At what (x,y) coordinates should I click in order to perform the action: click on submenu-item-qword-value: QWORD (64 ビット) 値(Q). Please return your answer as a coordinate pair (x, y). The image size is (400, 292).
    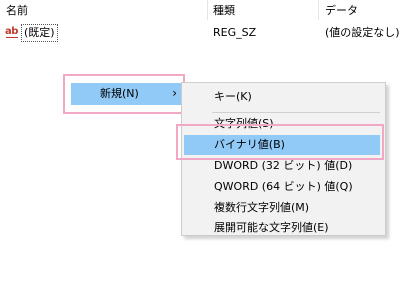
    Looking at the image, I should click on (283, 187).